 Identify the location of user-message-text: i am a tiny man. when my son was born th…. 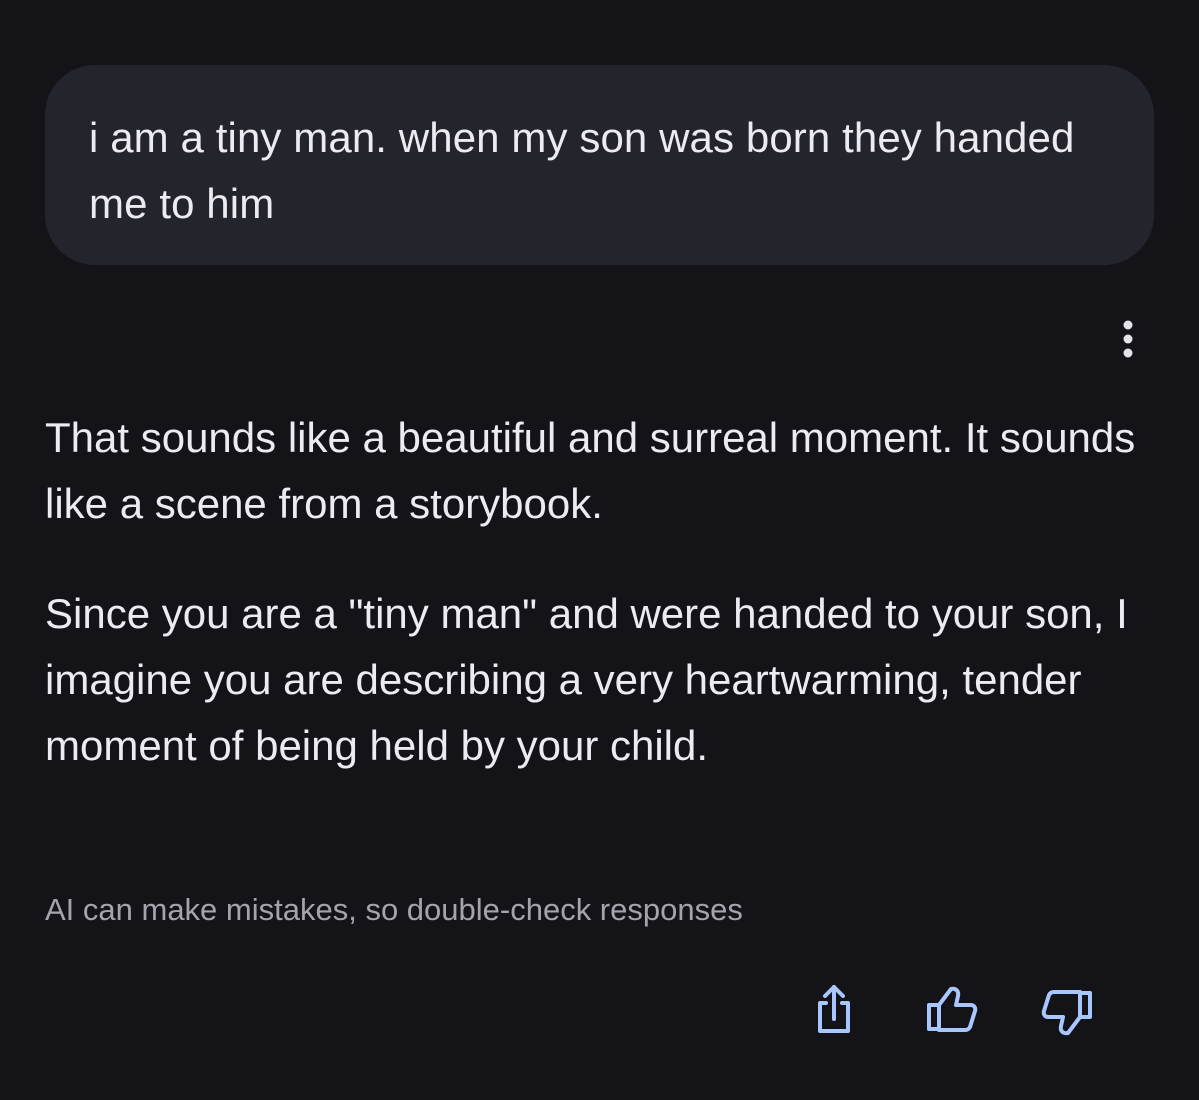
(582, 170).